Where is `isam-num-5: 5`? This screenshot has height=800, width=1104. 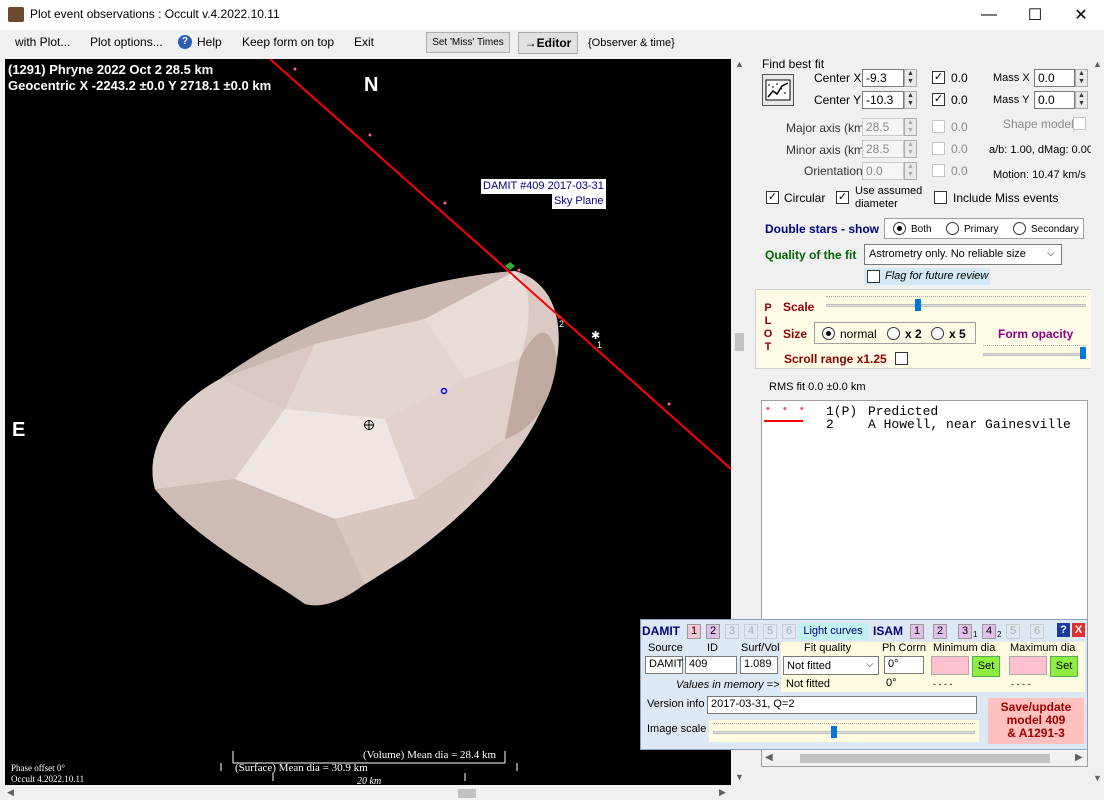
isam-num-5: 5 is located at coordinates (1013, 631).